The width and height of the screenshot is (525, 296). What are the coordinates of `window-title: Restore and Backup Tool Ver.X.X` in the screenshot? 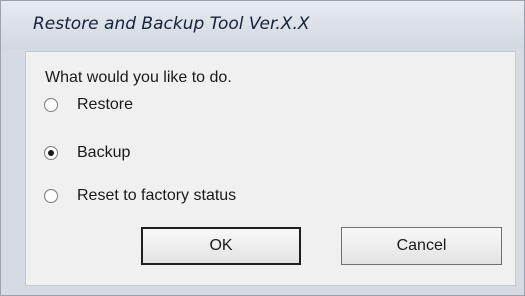 It's located at (171, 24).